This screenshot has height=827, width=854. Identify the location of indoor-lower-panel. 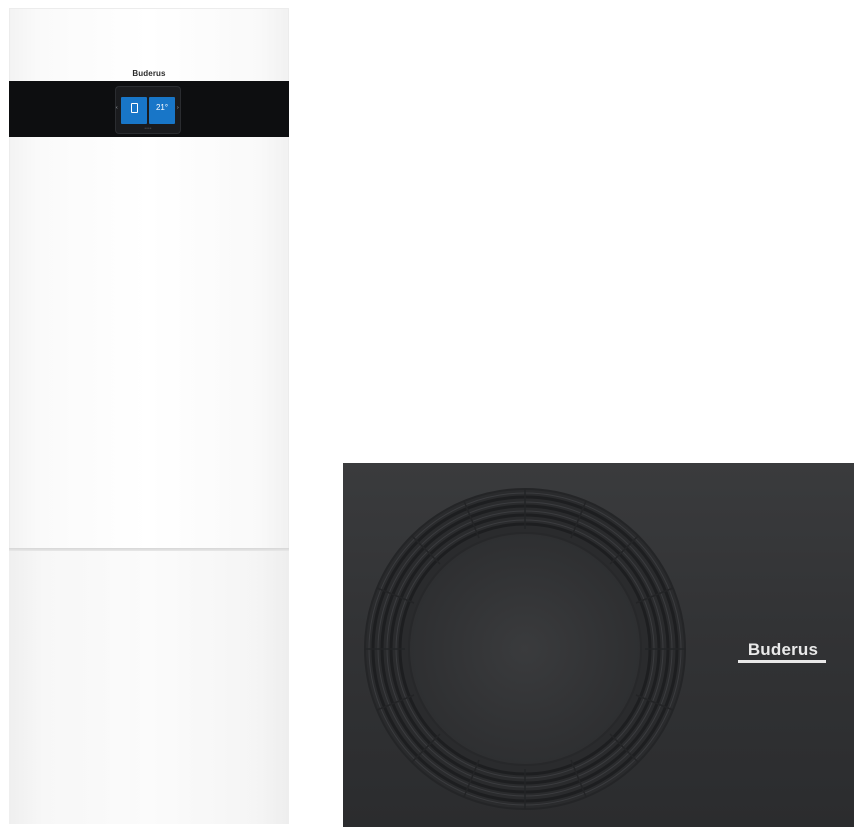
(149, 687).